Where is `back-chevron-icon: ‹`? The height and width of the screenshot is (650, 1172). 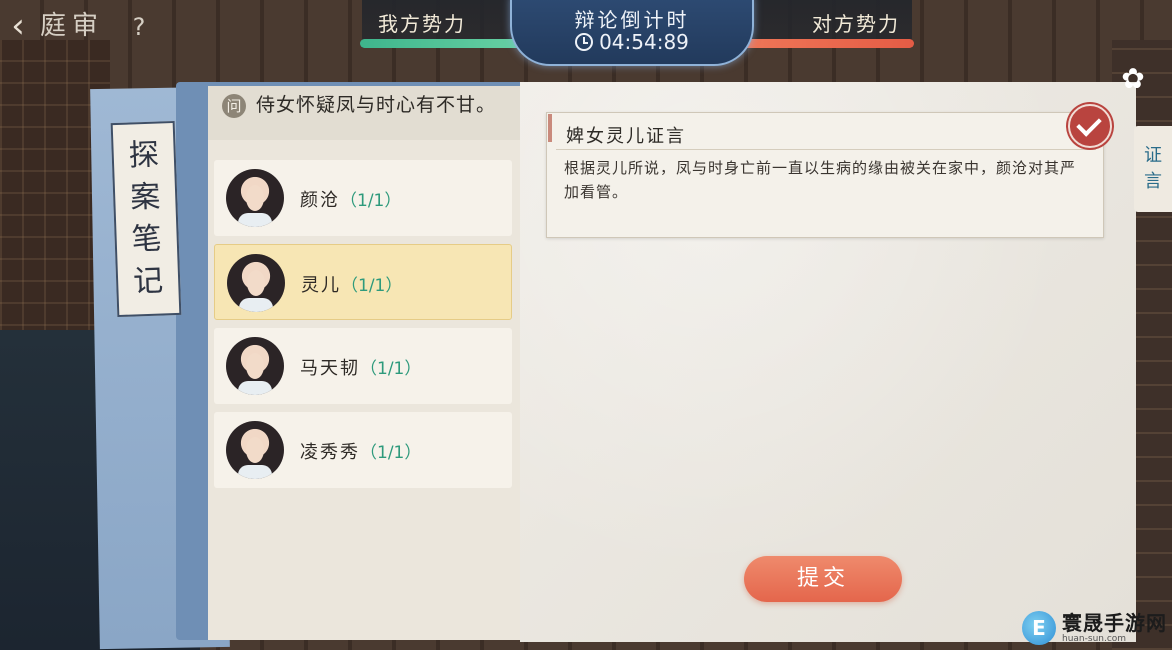
back-chevron-icon: ‹ is located at coordinates (18, 26).